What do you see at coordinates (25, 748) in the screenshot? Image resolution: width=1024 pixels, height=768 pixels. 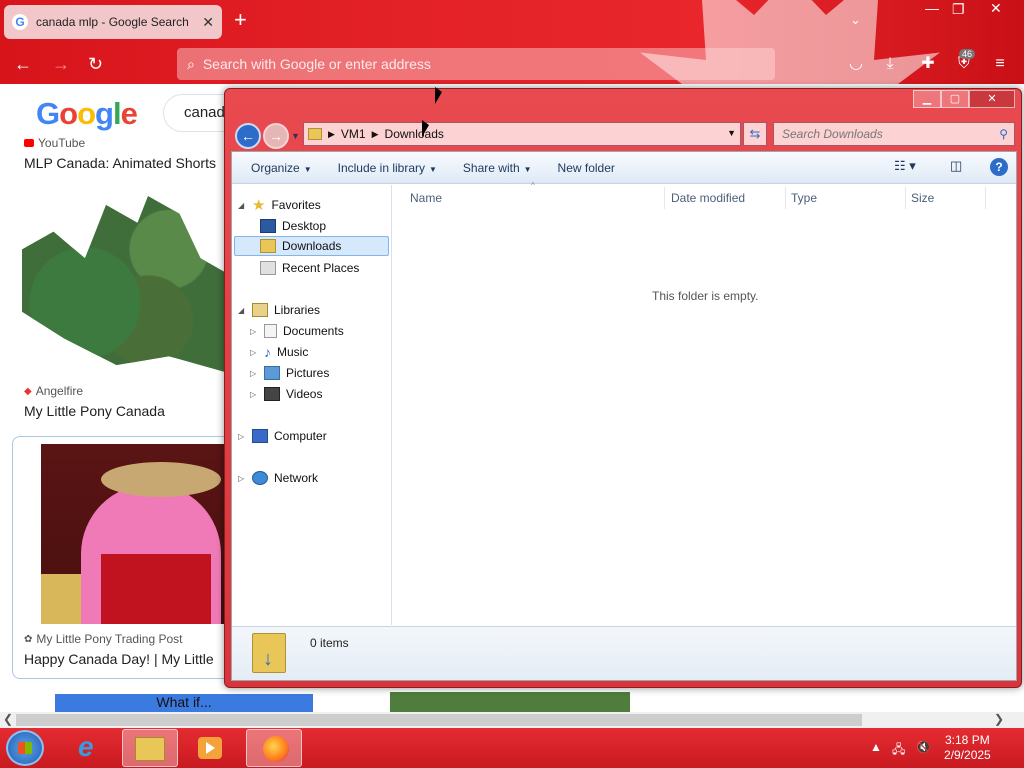 I see `start-button` at bounding box center [25, 748].